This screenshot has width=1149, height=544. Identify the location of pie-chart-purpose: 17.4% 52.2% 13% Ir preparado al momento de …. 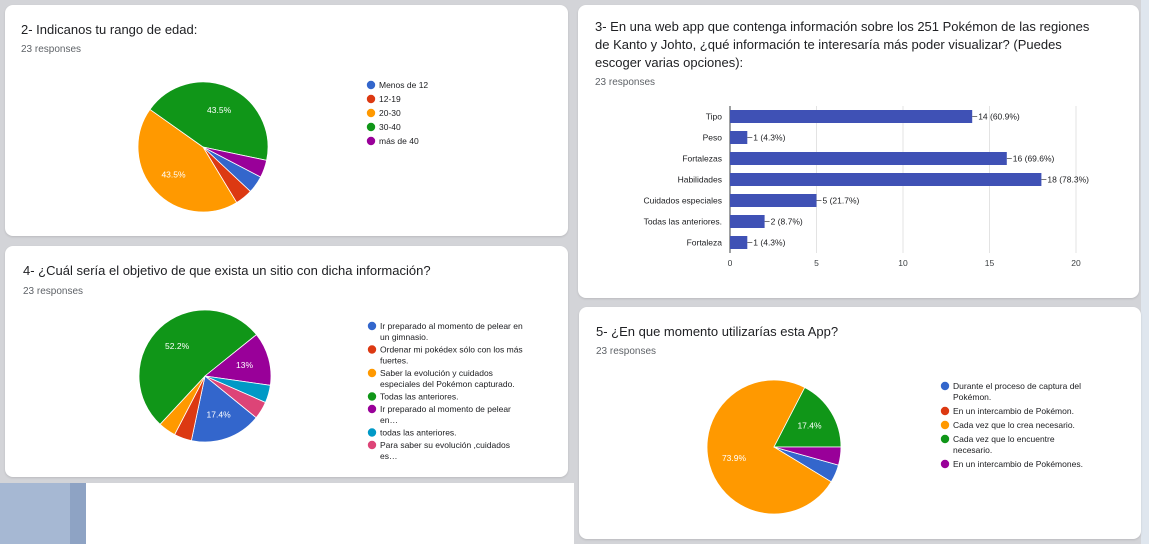
(330, 385).